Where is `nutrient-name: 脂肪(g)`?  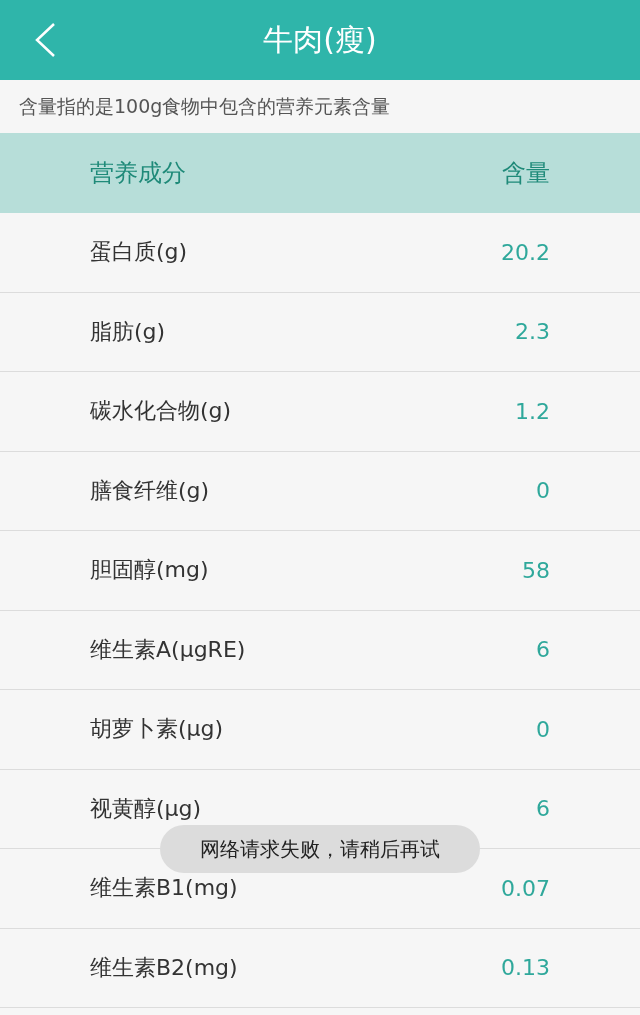
nutrient-name: 脂肪(g) is located at coordinates (128, 331).